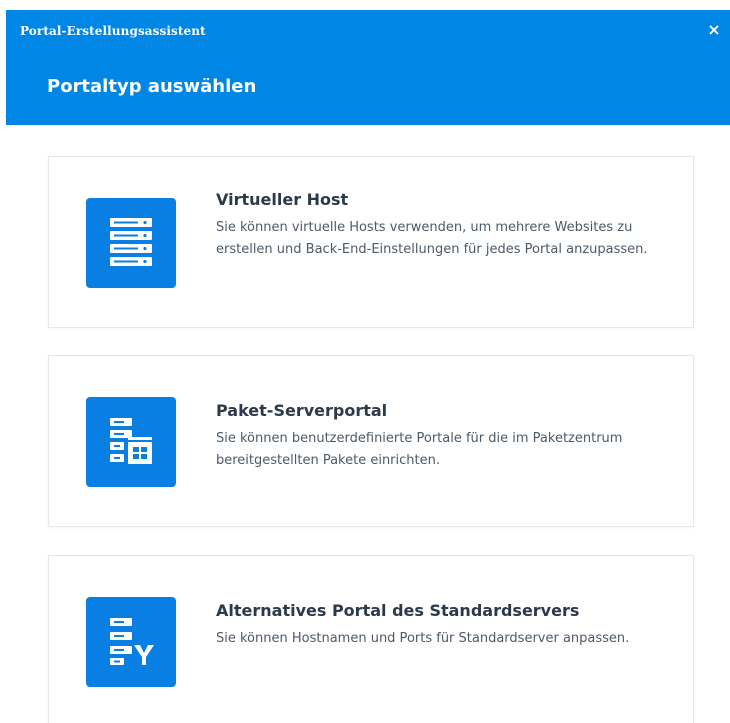 The width and height of the screenshot is (730, 723). Describe the element at coordinates (714, 30) in the screenshot. I see `close-button: ×` at that location.